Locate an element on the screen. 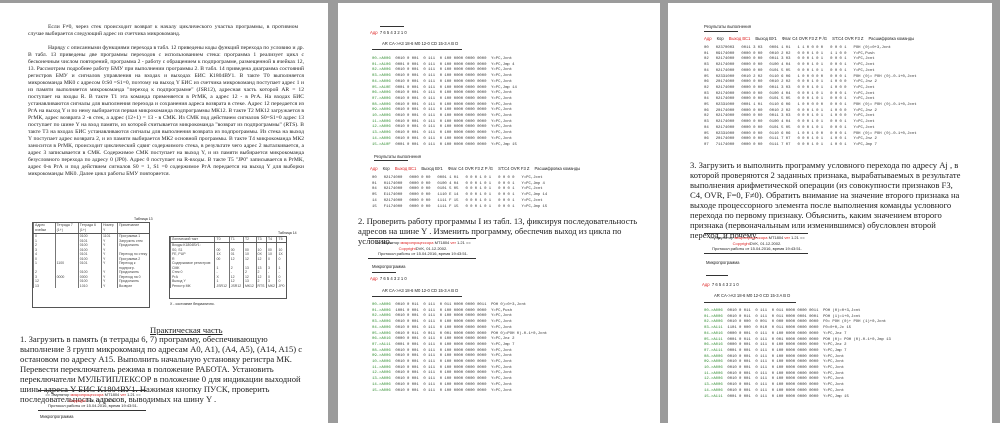  listing-address: 04->A016 is located at coordinates (713, 333).